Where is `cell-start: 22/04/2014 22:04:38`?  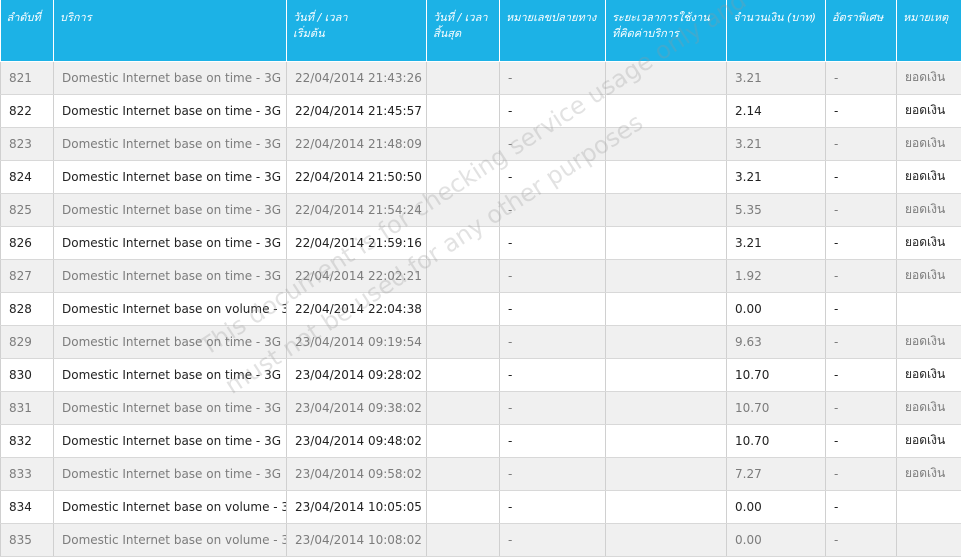
cell-start: 22/04/2014 22:04:38 is located at coordinates (357, 308).